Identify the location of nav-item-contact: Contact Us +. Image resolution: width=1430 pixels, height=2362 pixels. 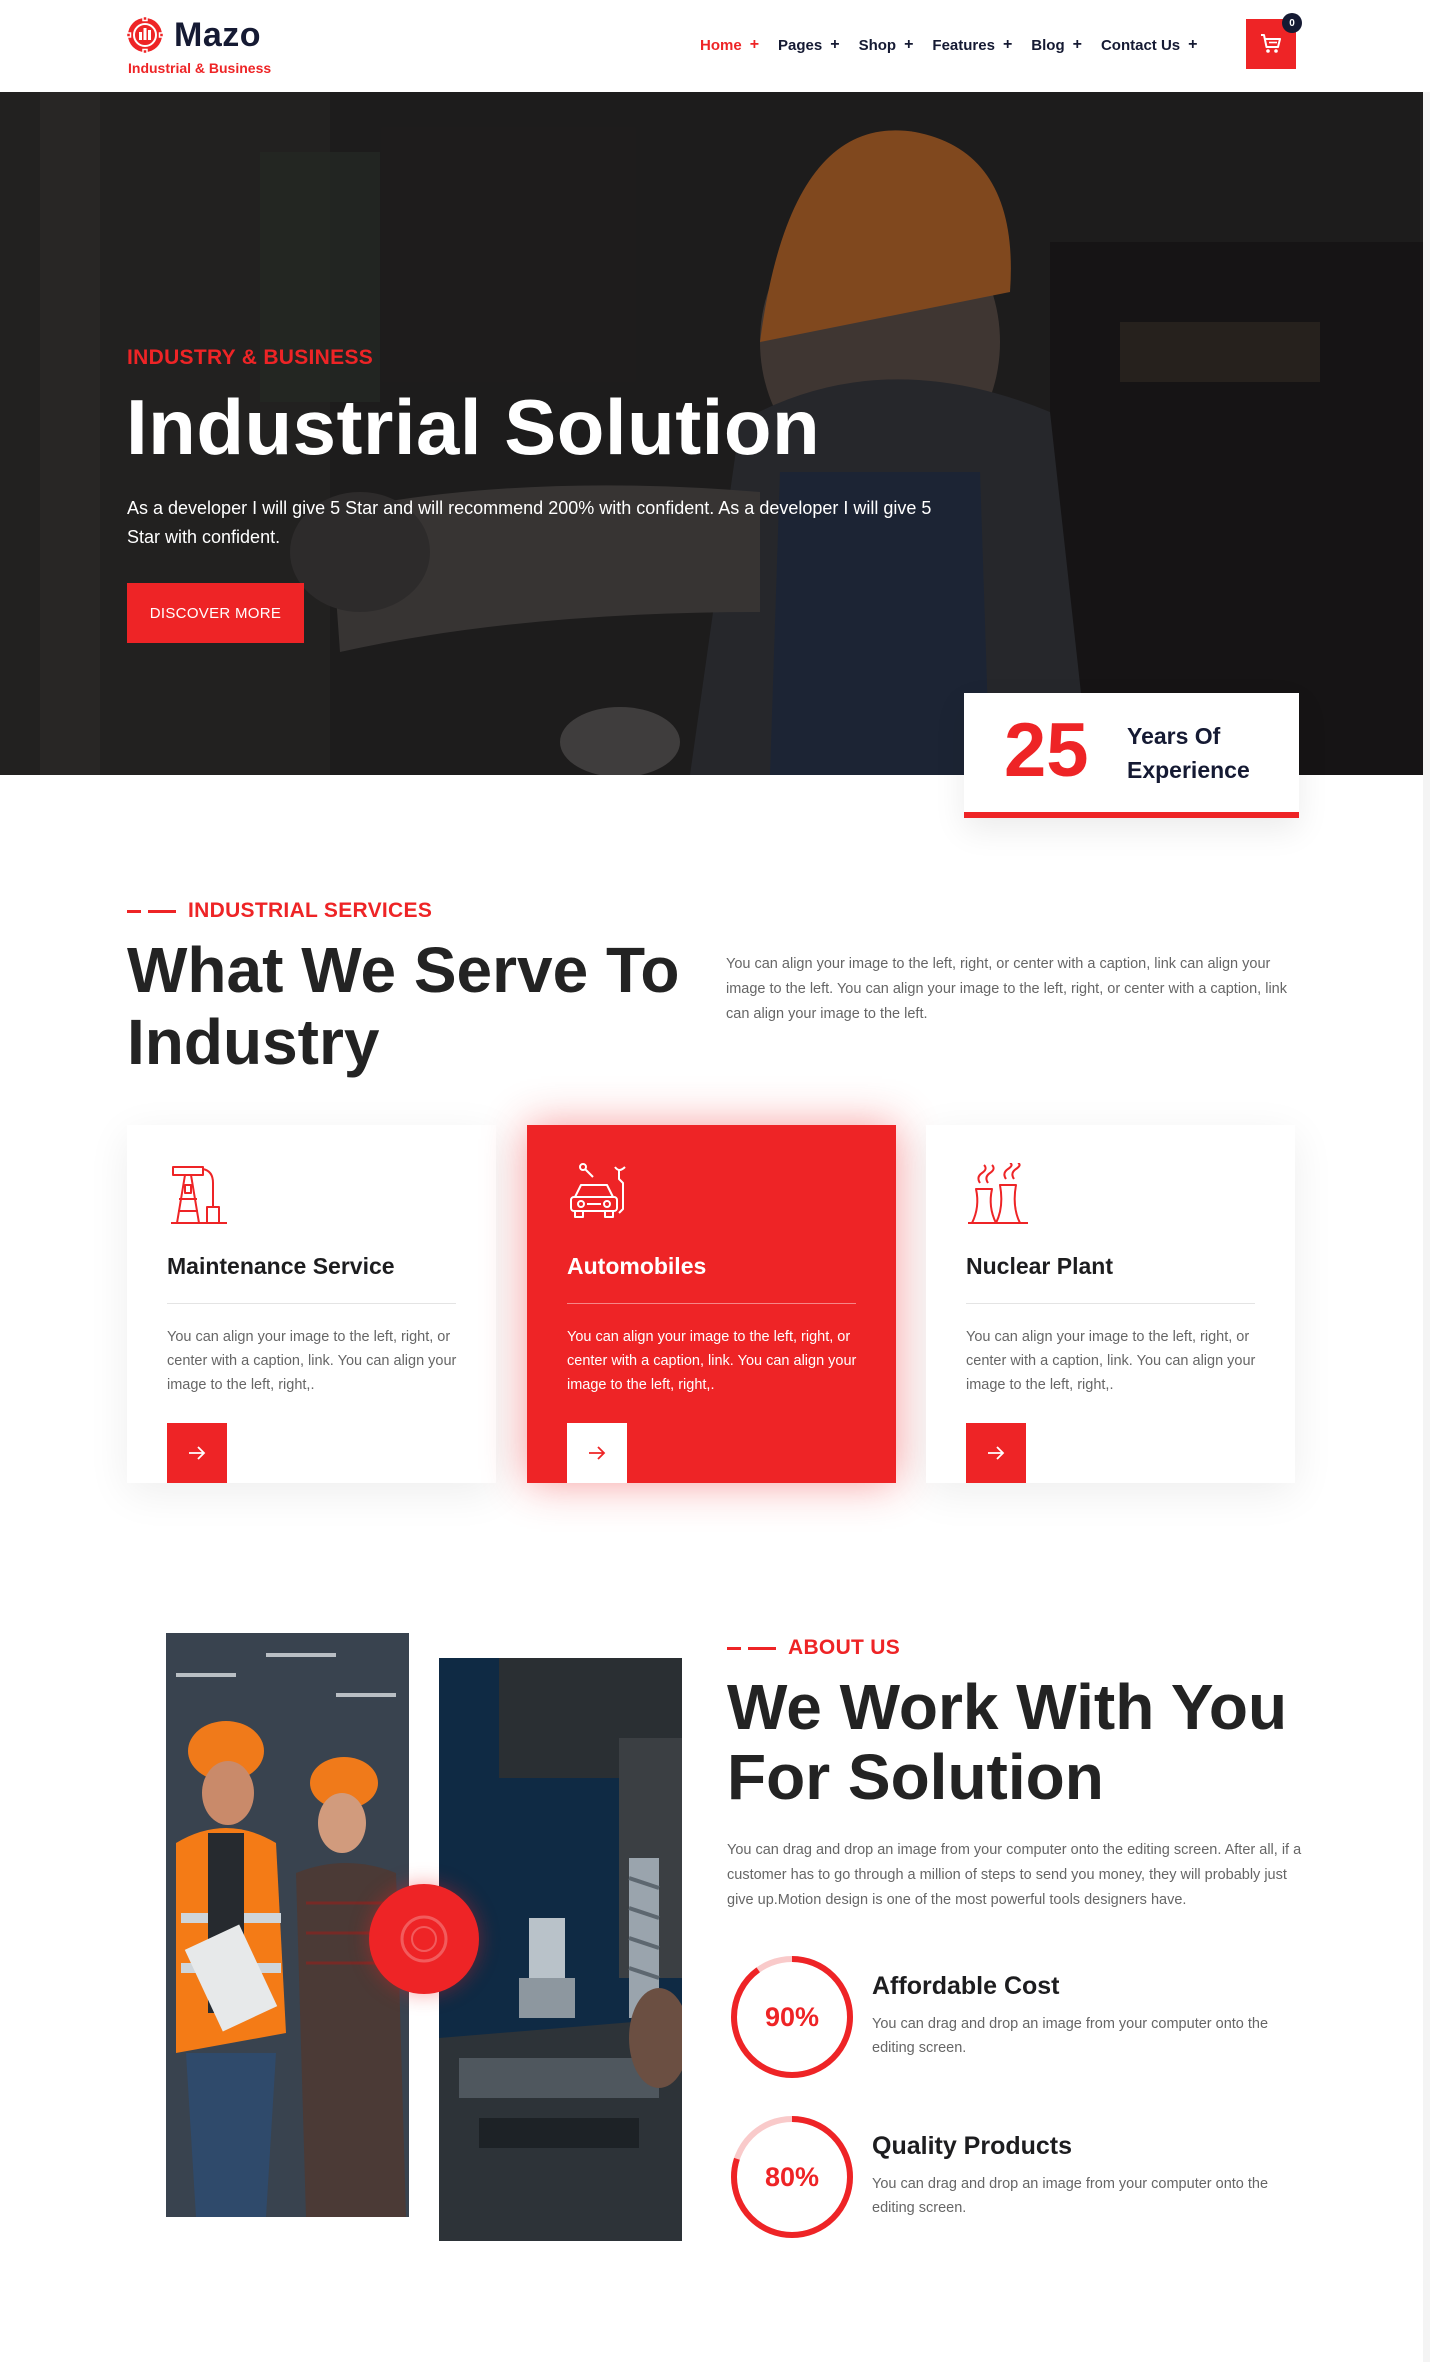
(1149, 45).